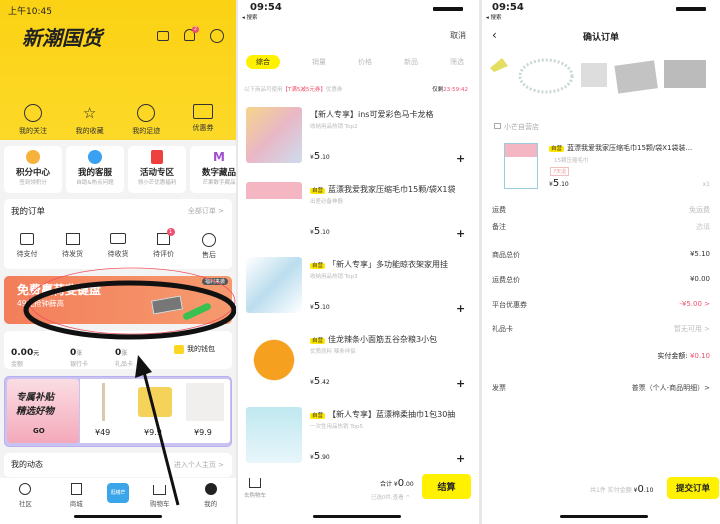 This screenshot has width=720, height=524. I want to click on product-title-text: 「新人专享」多功能晾衣架家用挂, so click(388, 264).